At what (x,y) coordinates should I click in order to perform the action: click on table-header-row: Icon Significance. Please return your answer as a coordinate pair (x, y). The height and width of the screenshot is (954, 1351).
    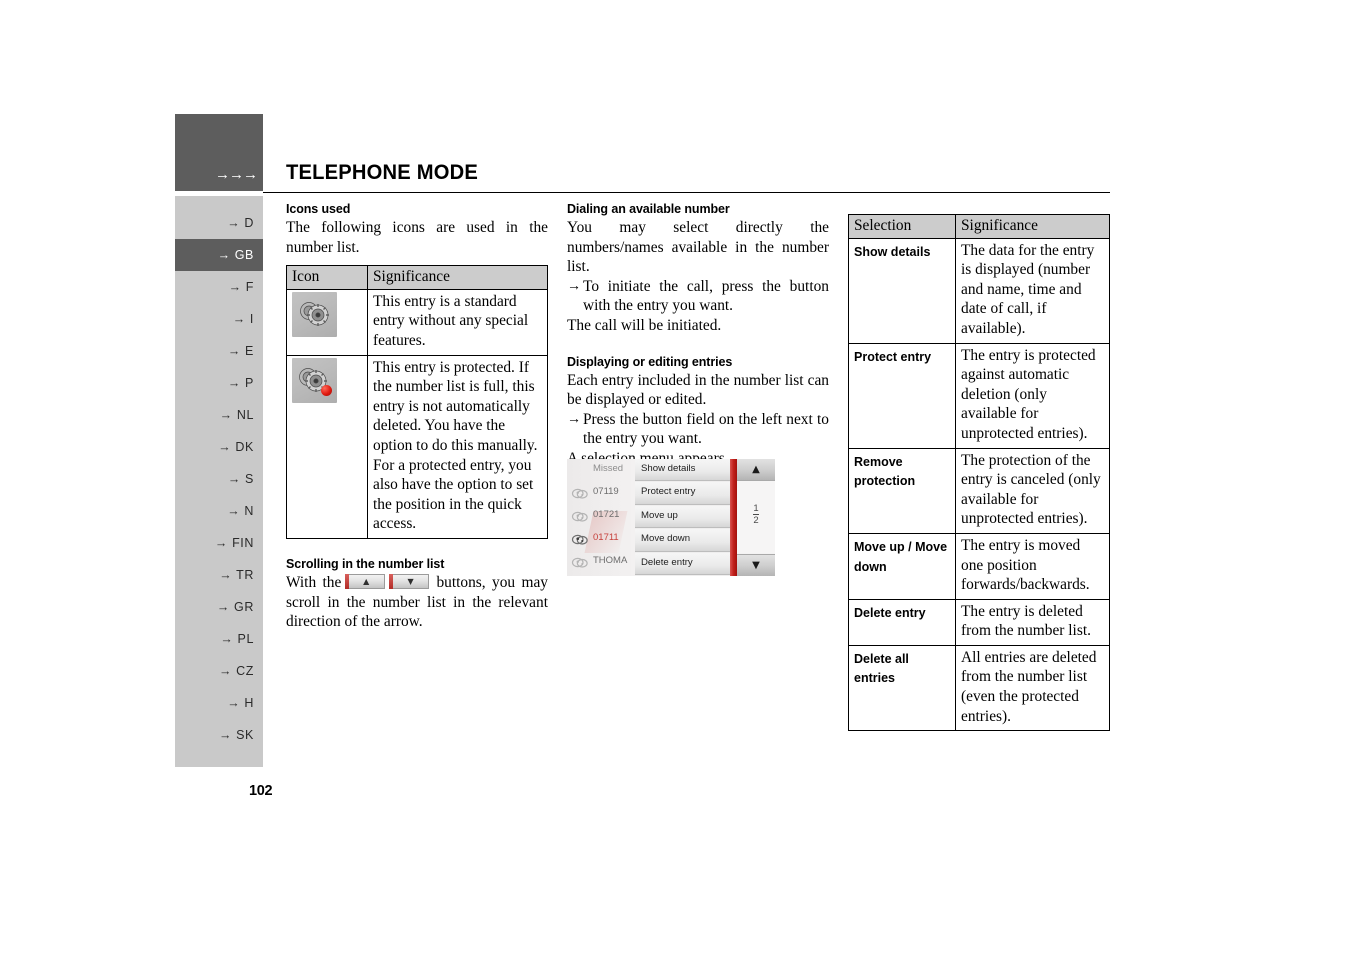
    Looking at the image, I should click on (417, 277).